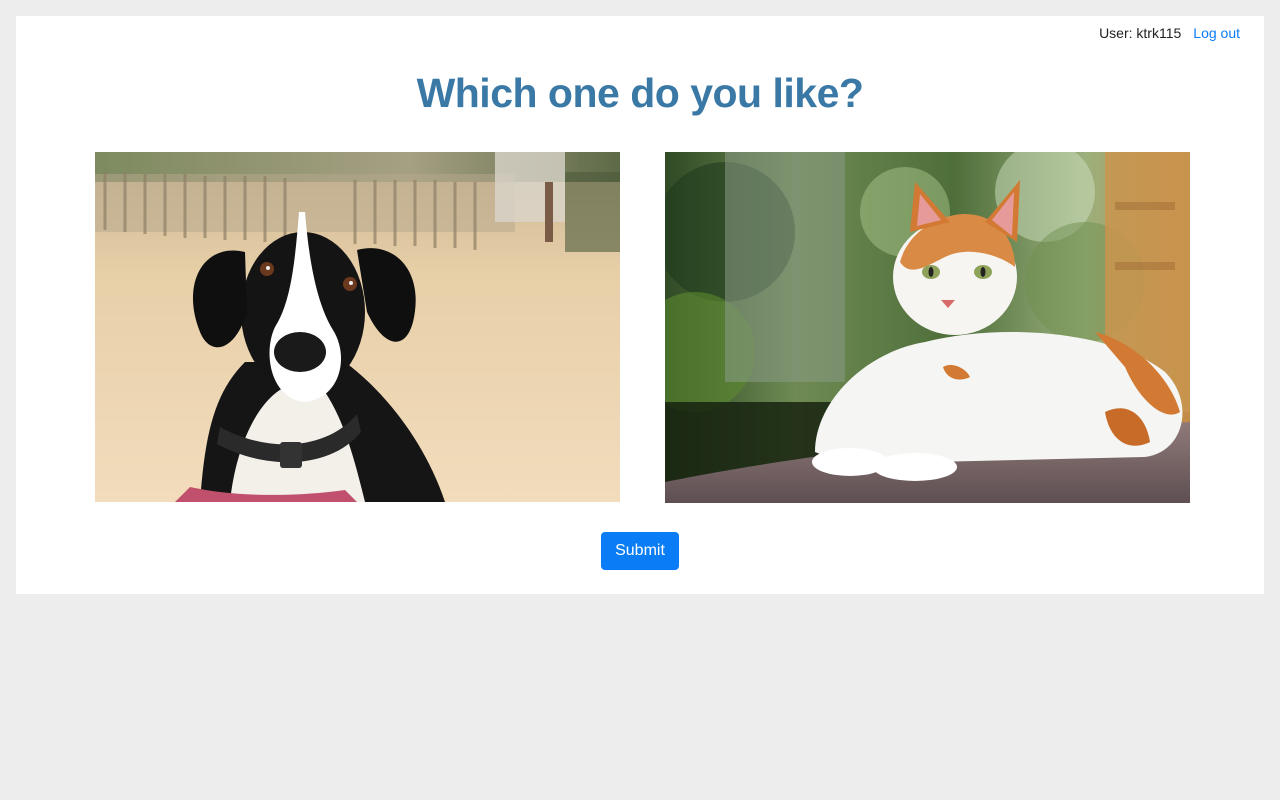 The height and width of the screenshot is (800, 1280). Describe the element at coordinates (640, 551) in the screenshot. I see `submit-button: Submit` at that location.